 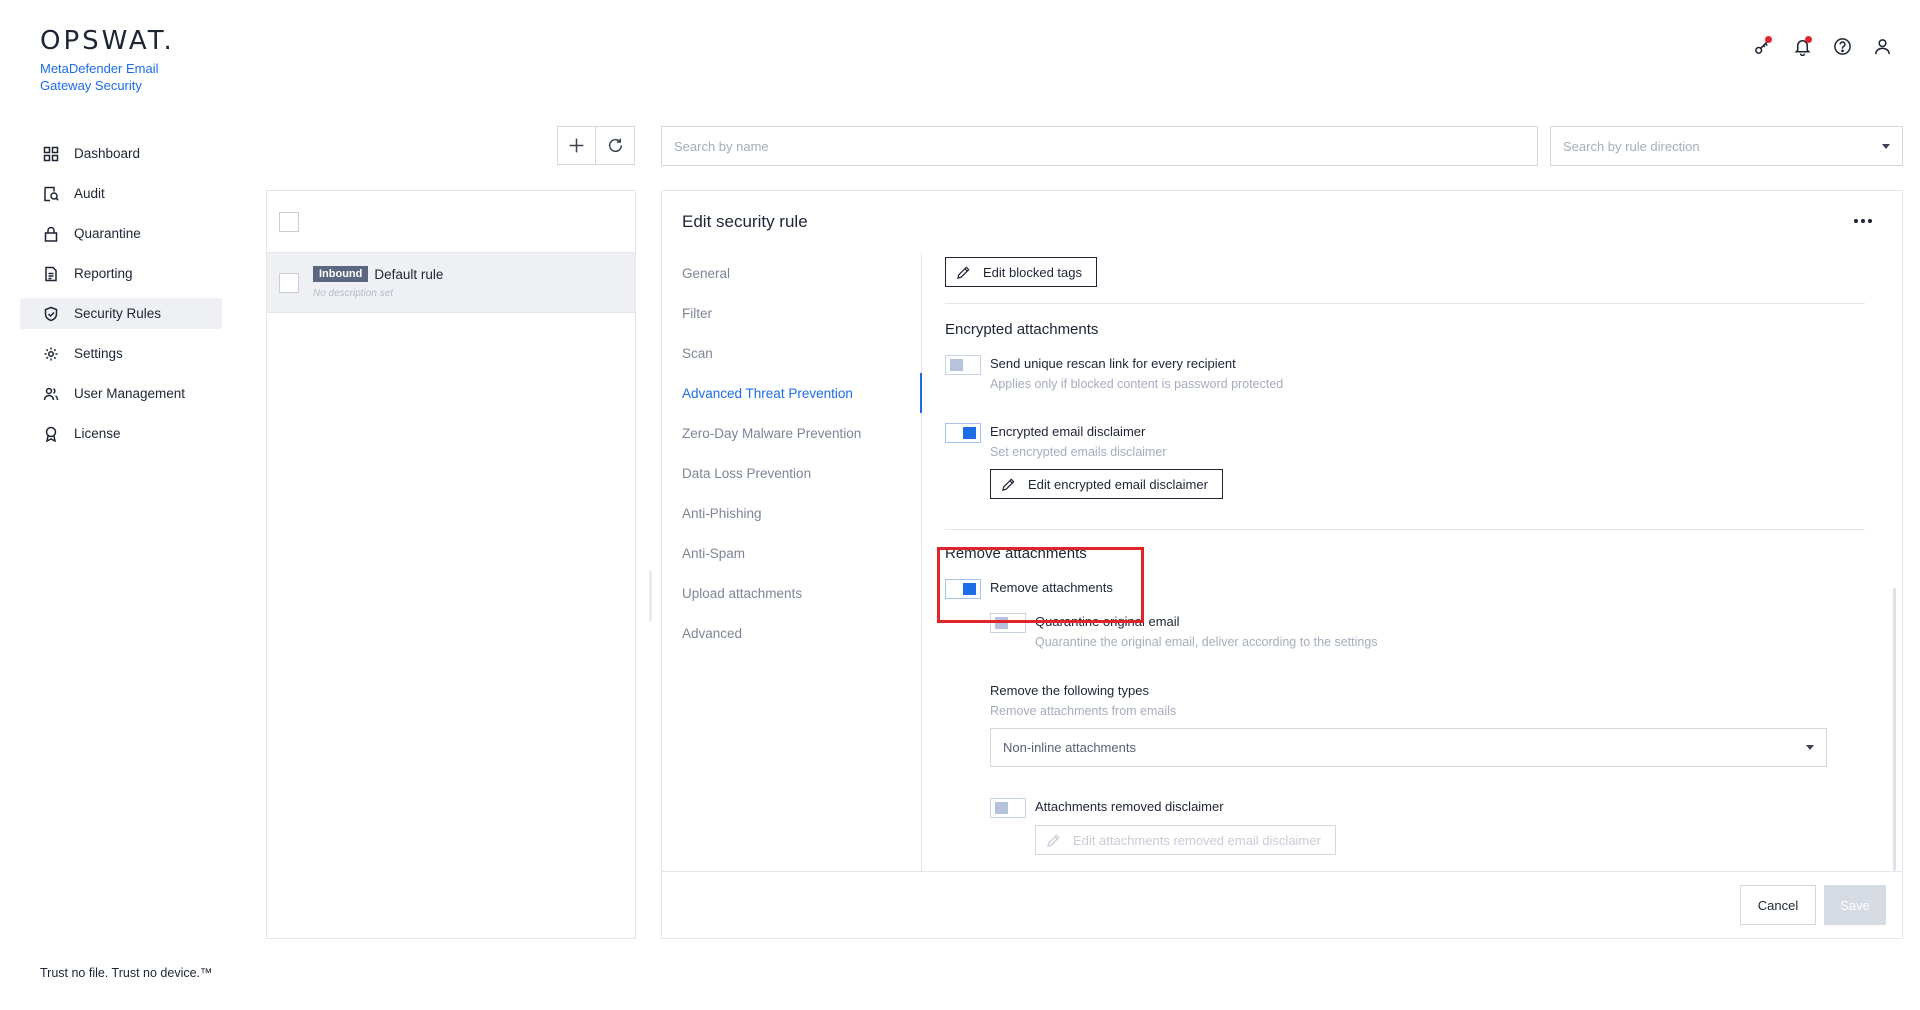 I want to click on remove-types-help: Remove attachments from emails, so click(x=1083, y=711).